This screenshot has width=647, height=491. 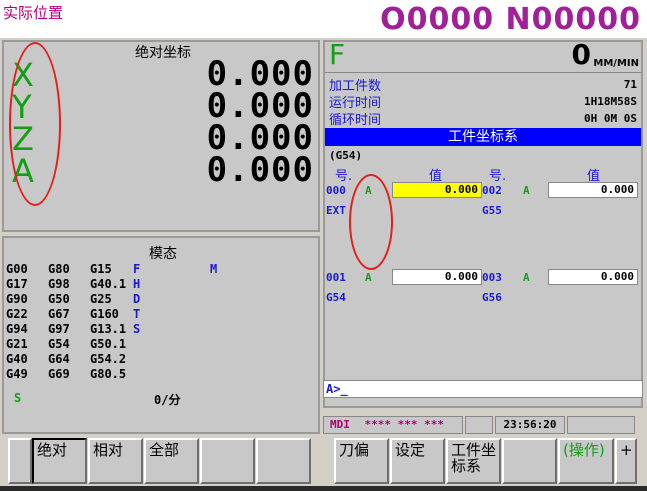 What do you see at coordinates (20, 461) in the screenshot?
I see `softkey-return` at bounding box center [20, 461].